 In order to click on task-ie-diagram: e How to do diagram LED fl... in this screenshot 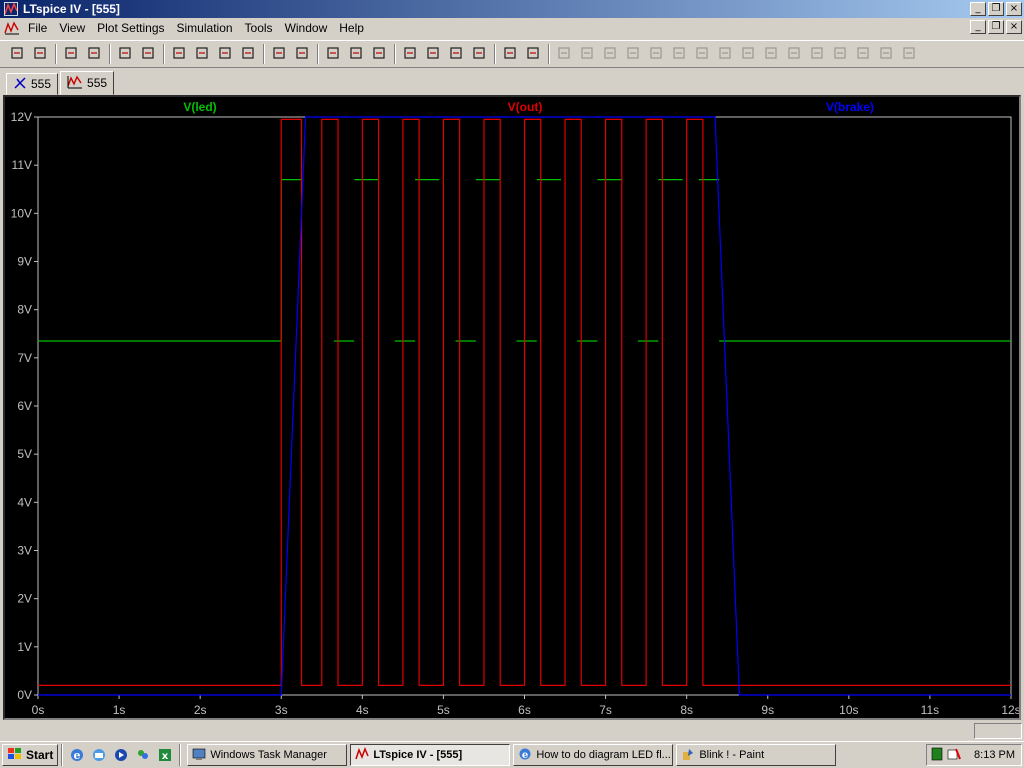, I will do `click(593, 755)`.